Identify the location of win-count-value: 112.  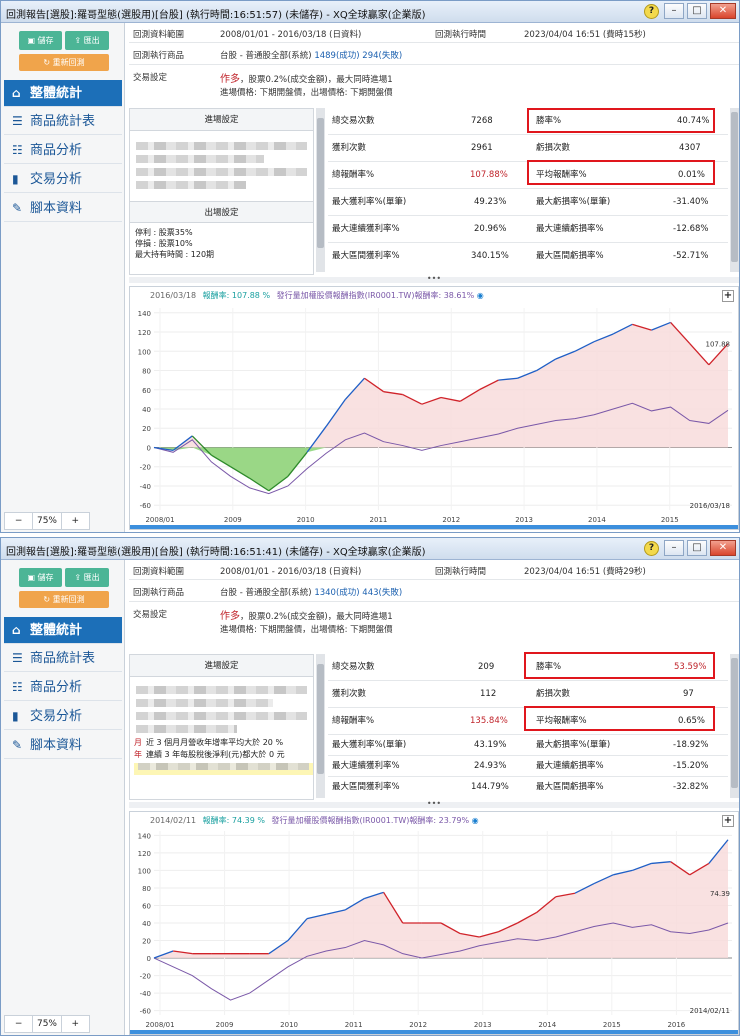
(488, 694).